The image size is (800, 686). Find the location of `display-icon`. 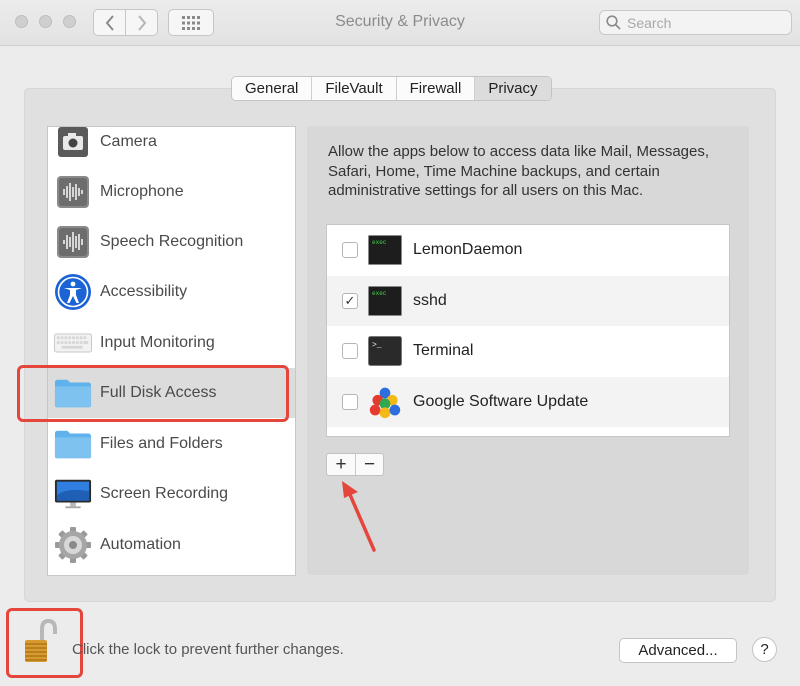

display-icon is located at coordinates (73, 494).